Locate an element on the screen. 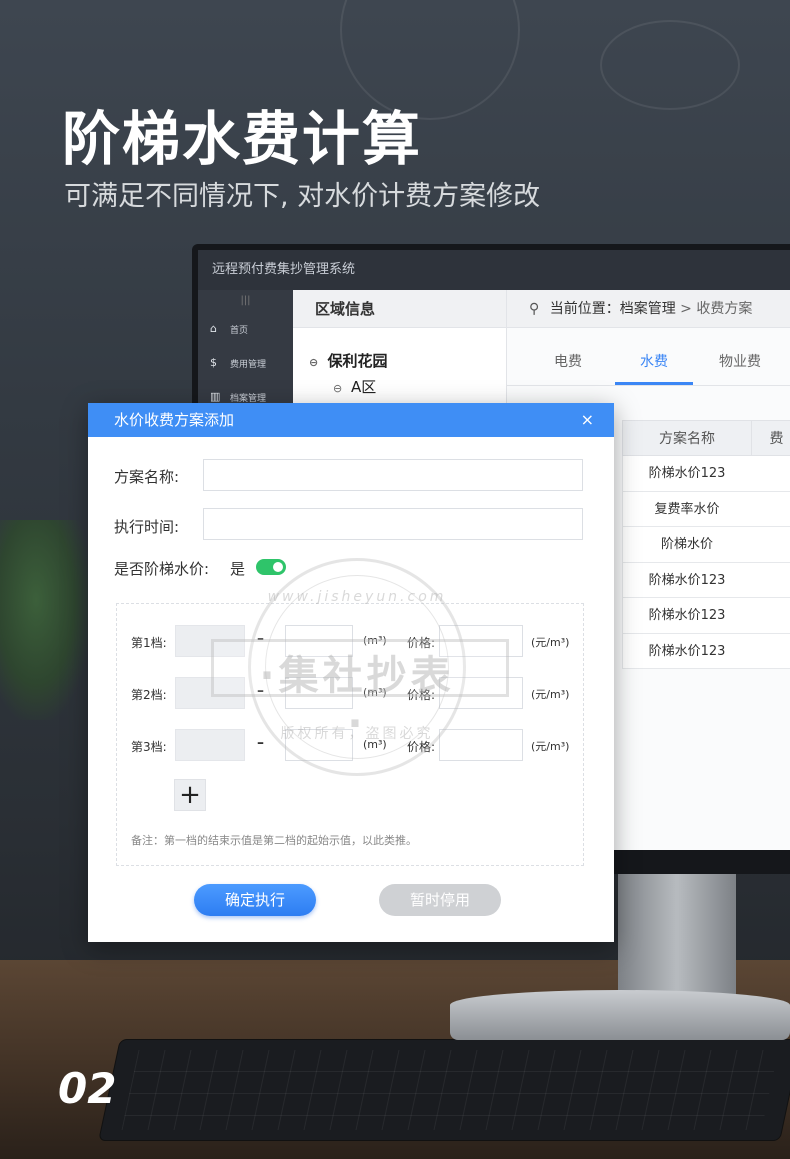 The height and width of the screenshot is (1159, 790). tier-2-price-input is located at coordinates (481, 693).